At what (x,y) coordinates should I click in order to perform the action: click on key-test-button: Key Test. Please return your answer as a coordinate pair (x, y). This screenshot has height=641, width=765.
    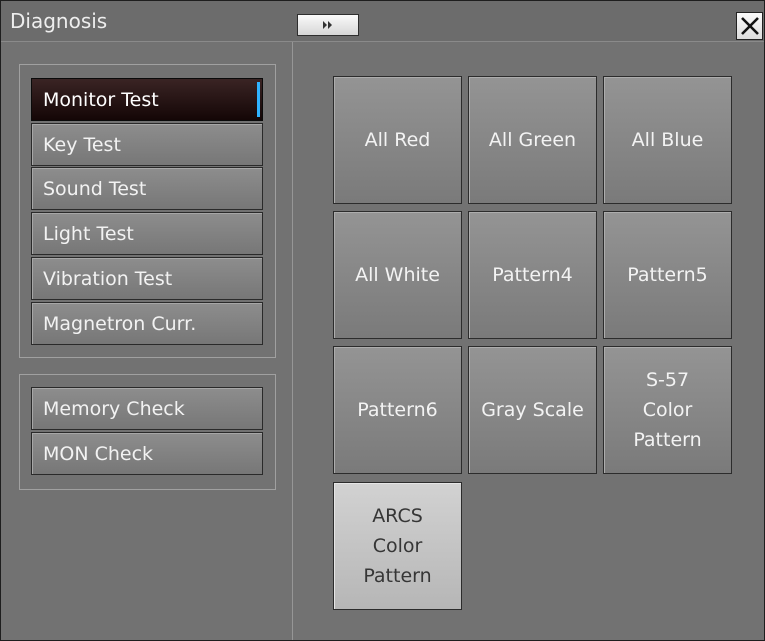
    Looking at the image, I should click on (147, 144).